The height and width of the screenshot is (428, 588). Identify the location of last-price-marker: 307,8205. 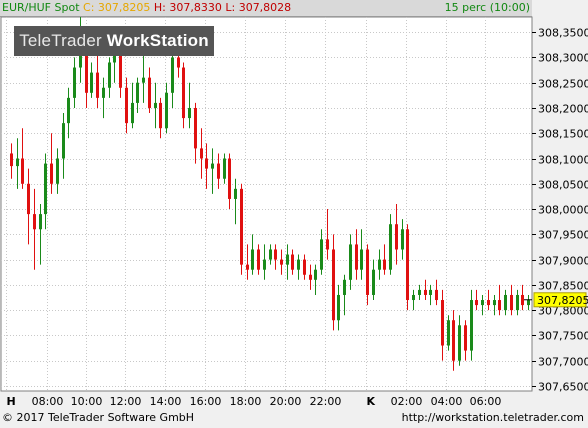
(556, 300).